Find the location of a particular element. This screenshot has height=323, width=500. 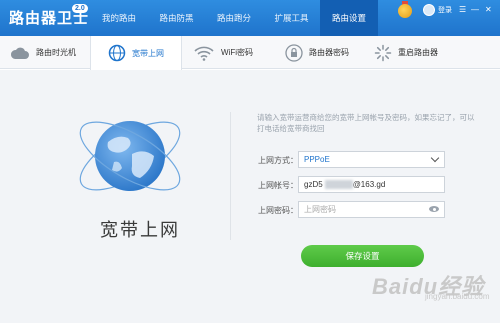

globe-illustration is located at coordinates (130, 160).